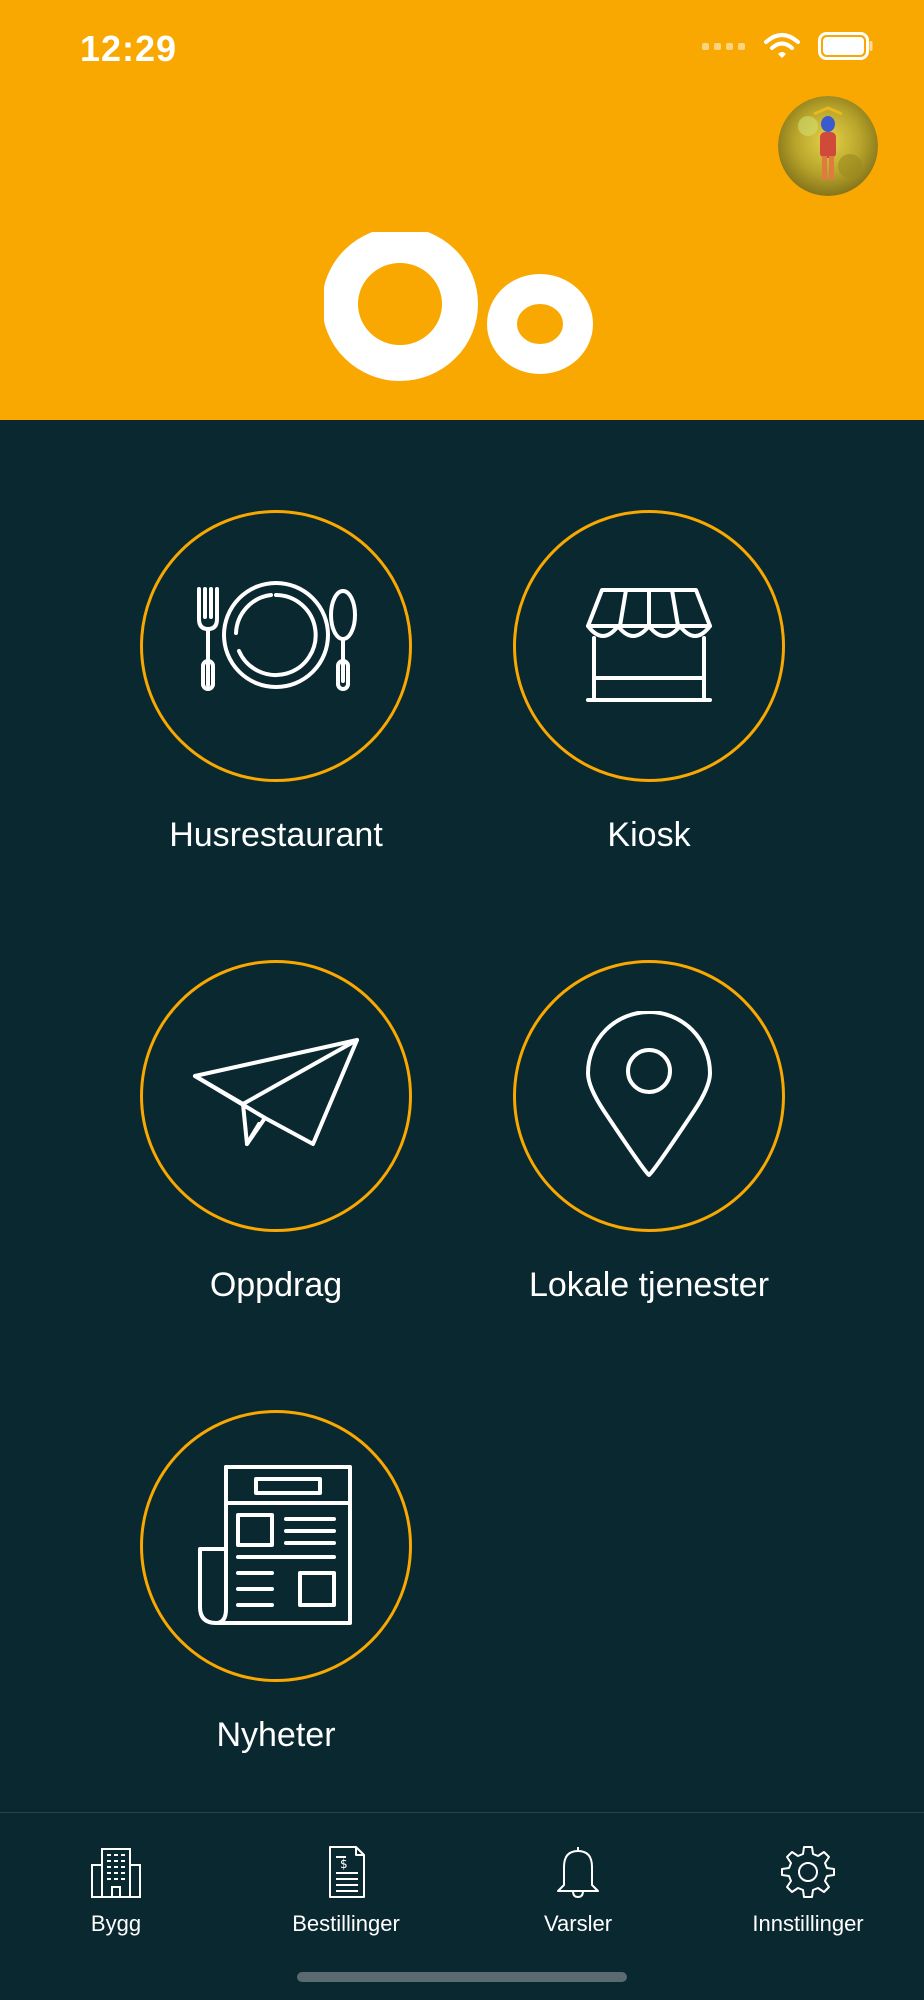 The width and height of the screenshot is (924, 2000). What do you see at coordinates (649, 835) in the screenshot?
I see `kiosk-label: Kiosk` at bounding box center [649, 835].